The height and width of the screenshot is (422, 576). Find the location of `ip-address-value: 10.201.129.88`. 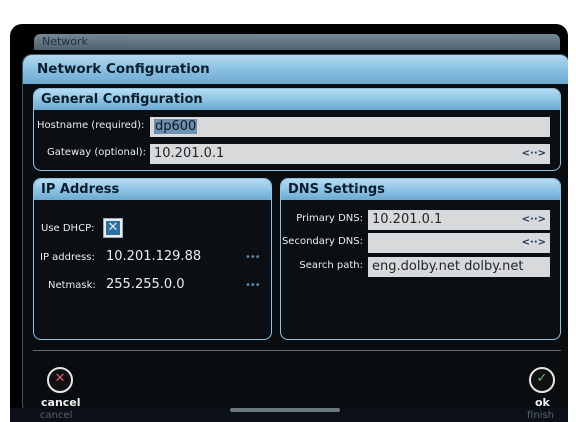

ip-address-value: 10.201.129.88 is located at coordinates (154, 256).